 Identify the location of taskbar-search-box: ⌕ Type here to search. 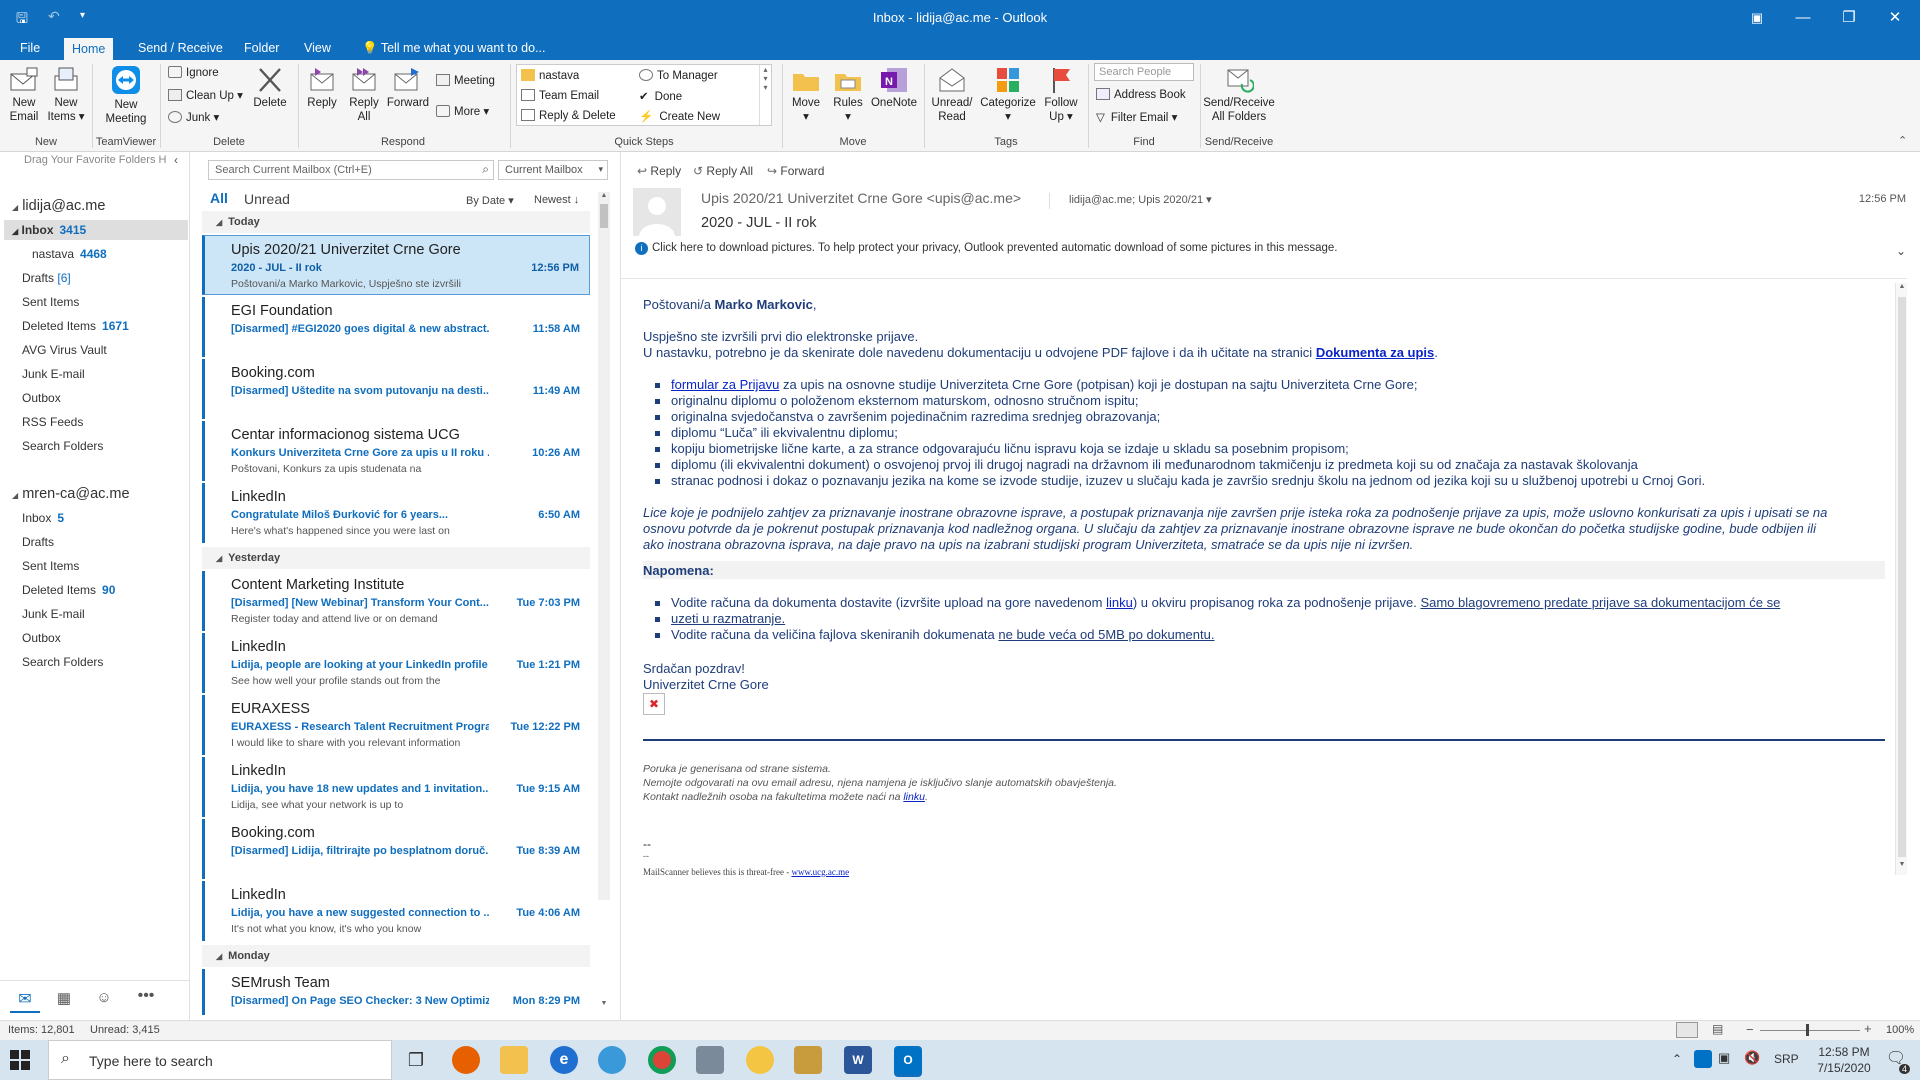
(220, 1060).